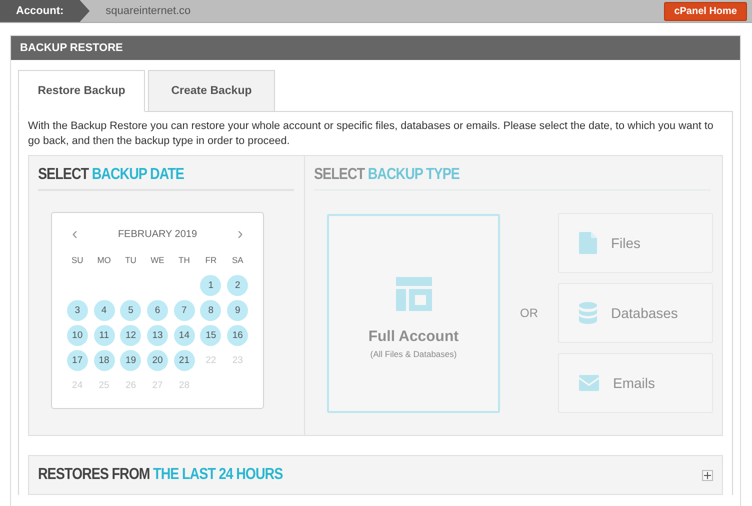 Image resolution: width=752 pixels, height=506 pixels. Describe the element at coordinates (414, 293) in the screenshot. I see `layout-icon` at that location.